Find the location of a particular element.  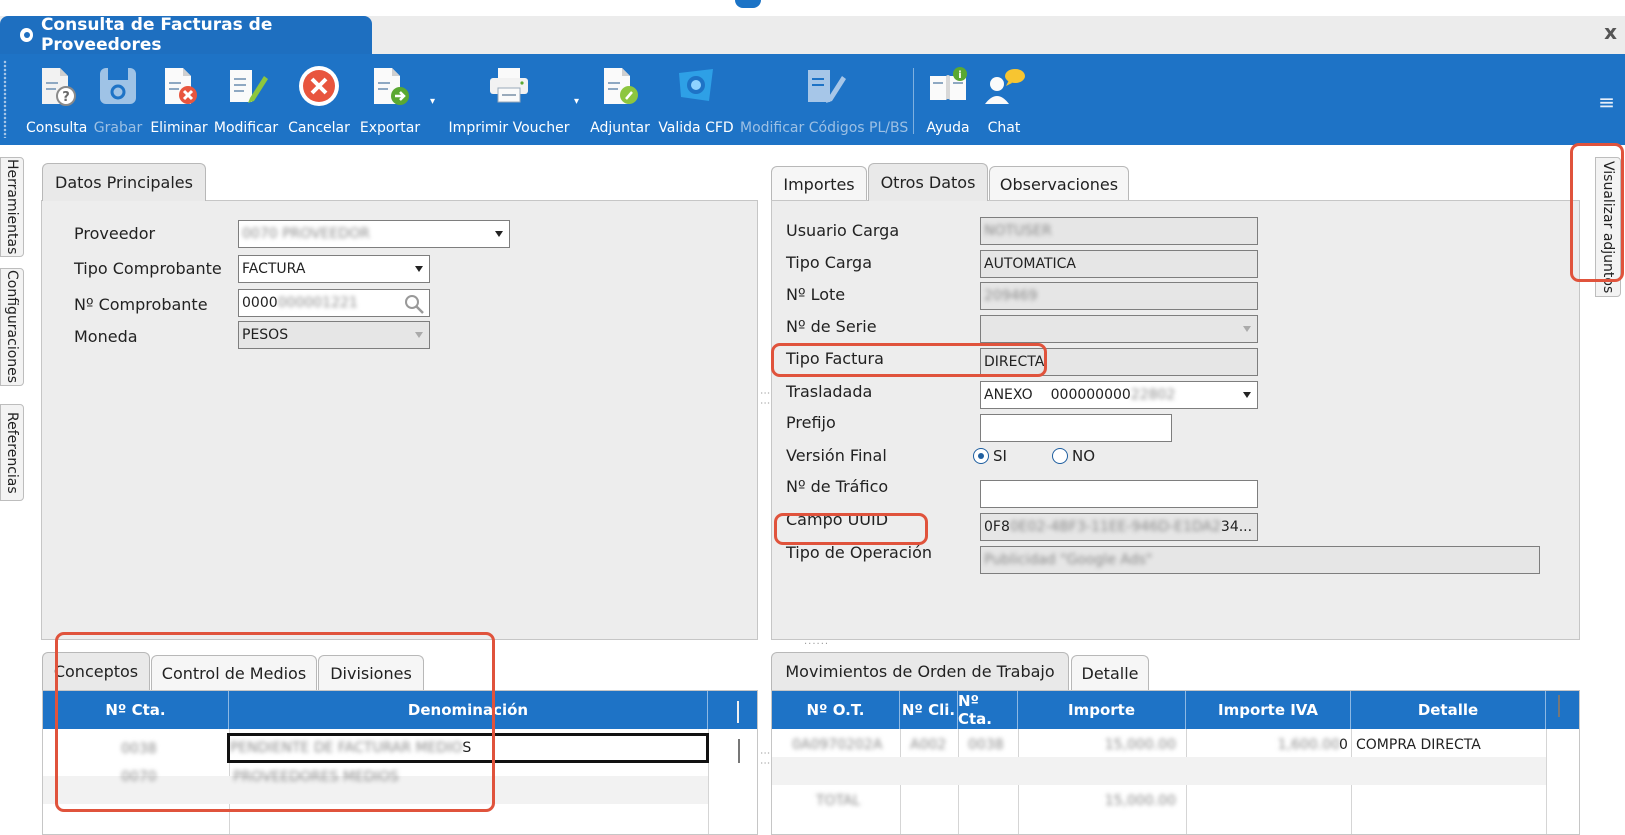

column-header-cli: Nº Cli. is located at coordinates (929, 710).